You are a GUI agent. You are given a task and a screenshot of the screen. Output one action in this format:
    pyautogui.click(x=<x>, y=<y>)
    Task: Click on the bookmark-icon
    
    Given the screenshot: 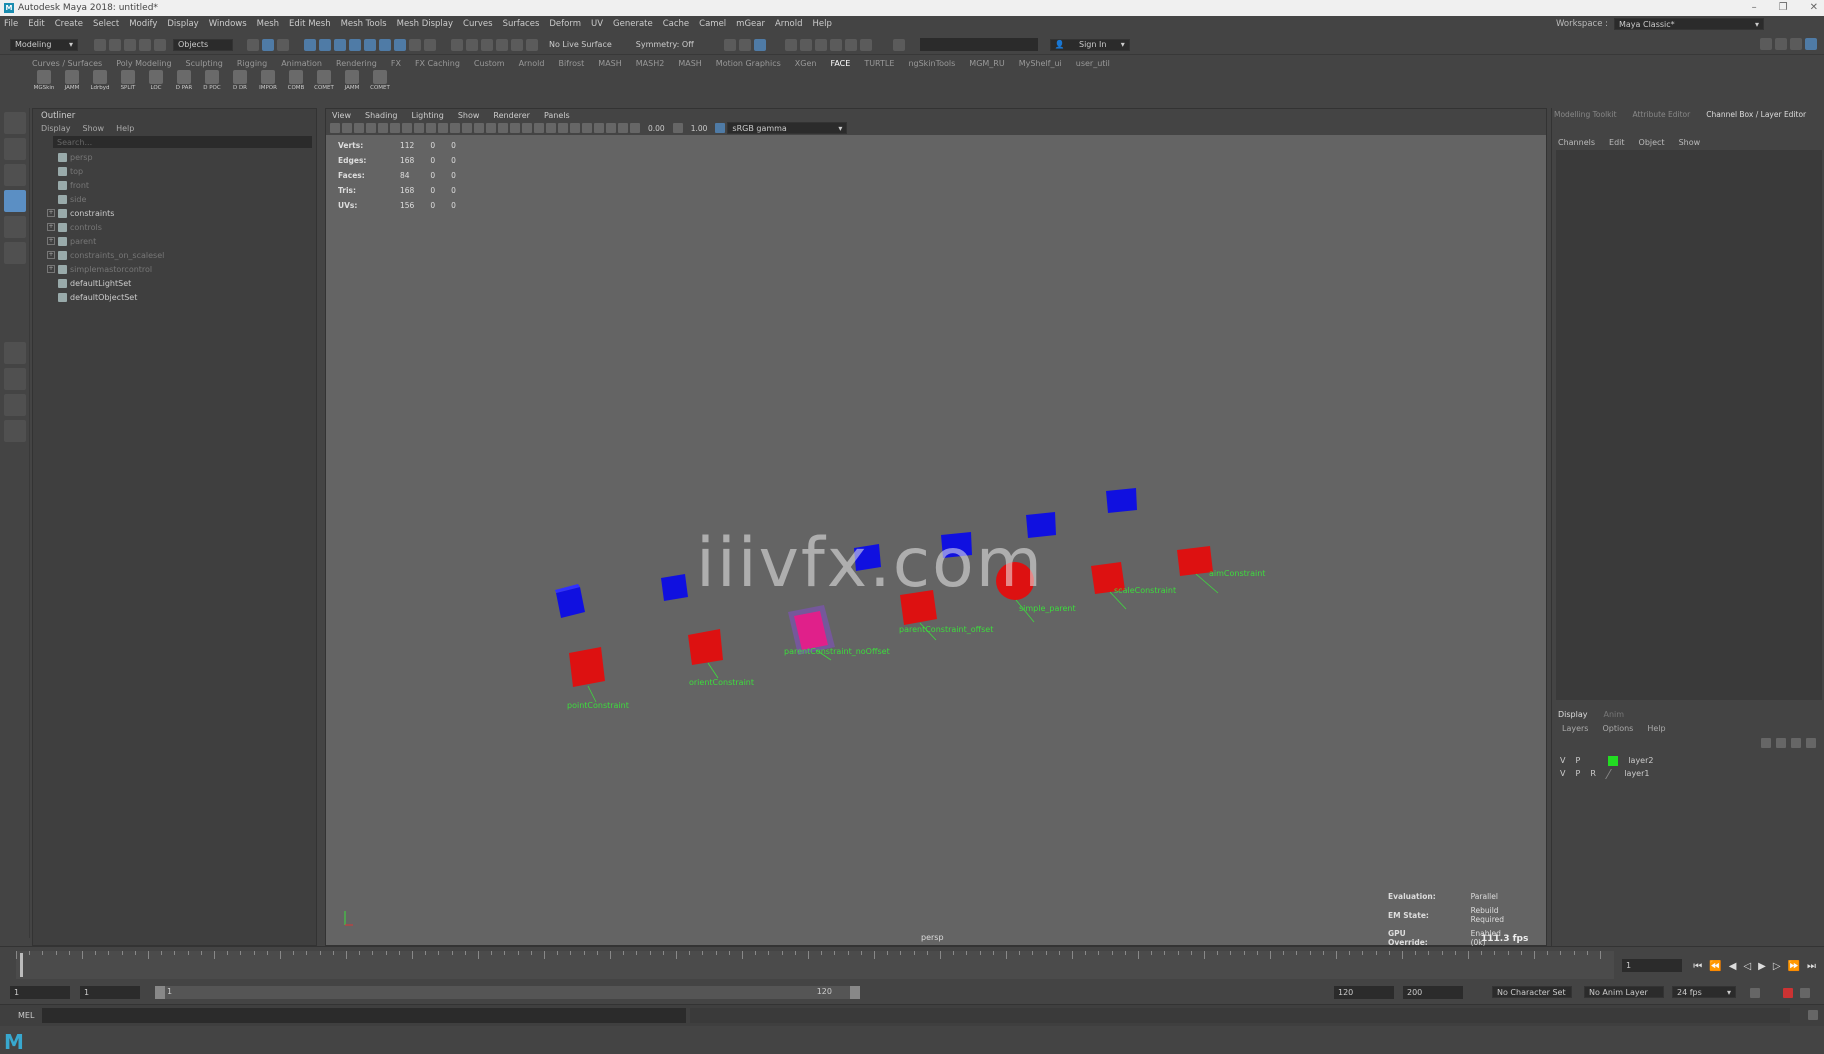 What is the action you would take?
    pyautogui.click(x=359, y=128)
    